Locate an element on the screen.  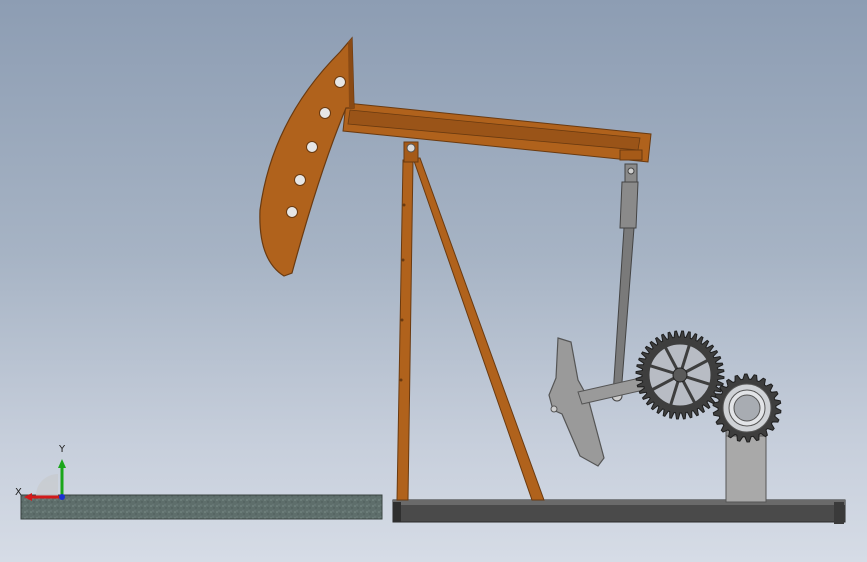
horse-head is located at coordinates (307, 156).